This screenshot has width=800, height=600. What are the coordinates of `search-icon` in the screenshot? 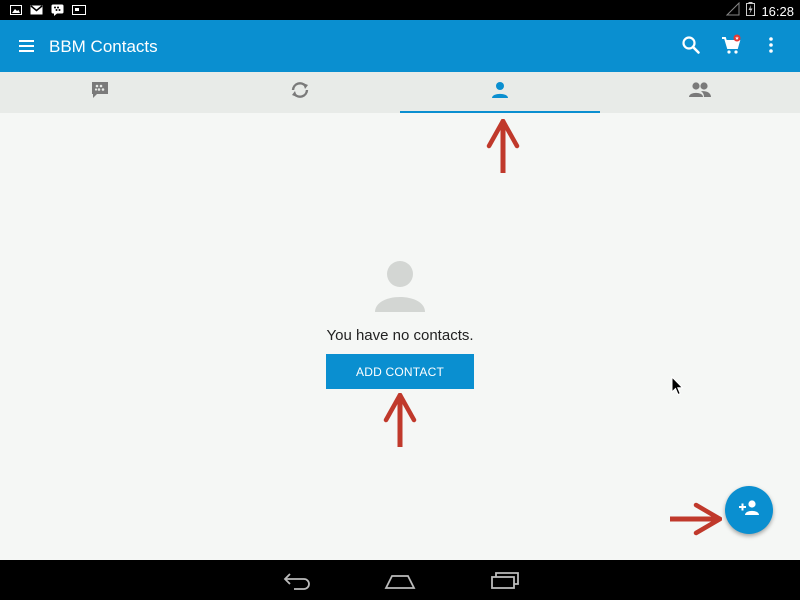 It's located at (691, 45).